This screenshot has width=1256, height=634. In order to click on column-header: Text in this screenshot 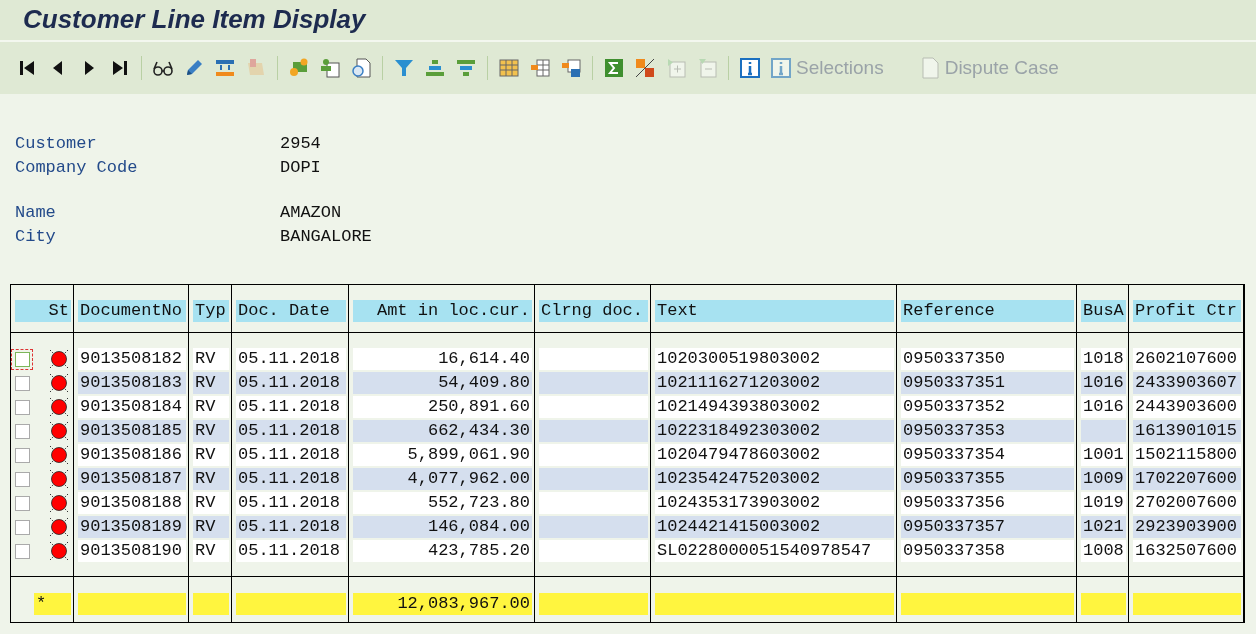, I will do `click(774, 311)`.